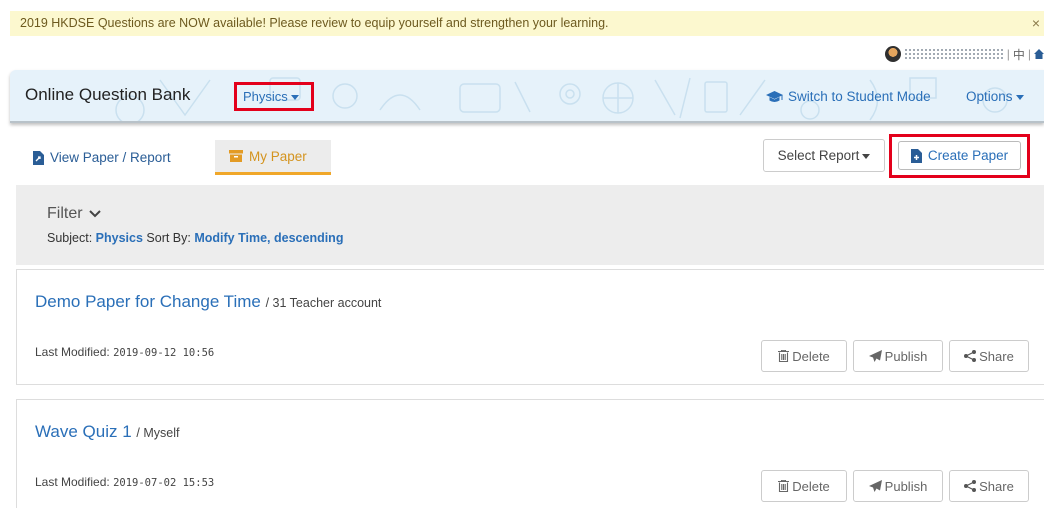 This screenshot has width=1044, height=508. I want to click on last-modified-value: 2019-09-12 10:56, so click(164, 353).